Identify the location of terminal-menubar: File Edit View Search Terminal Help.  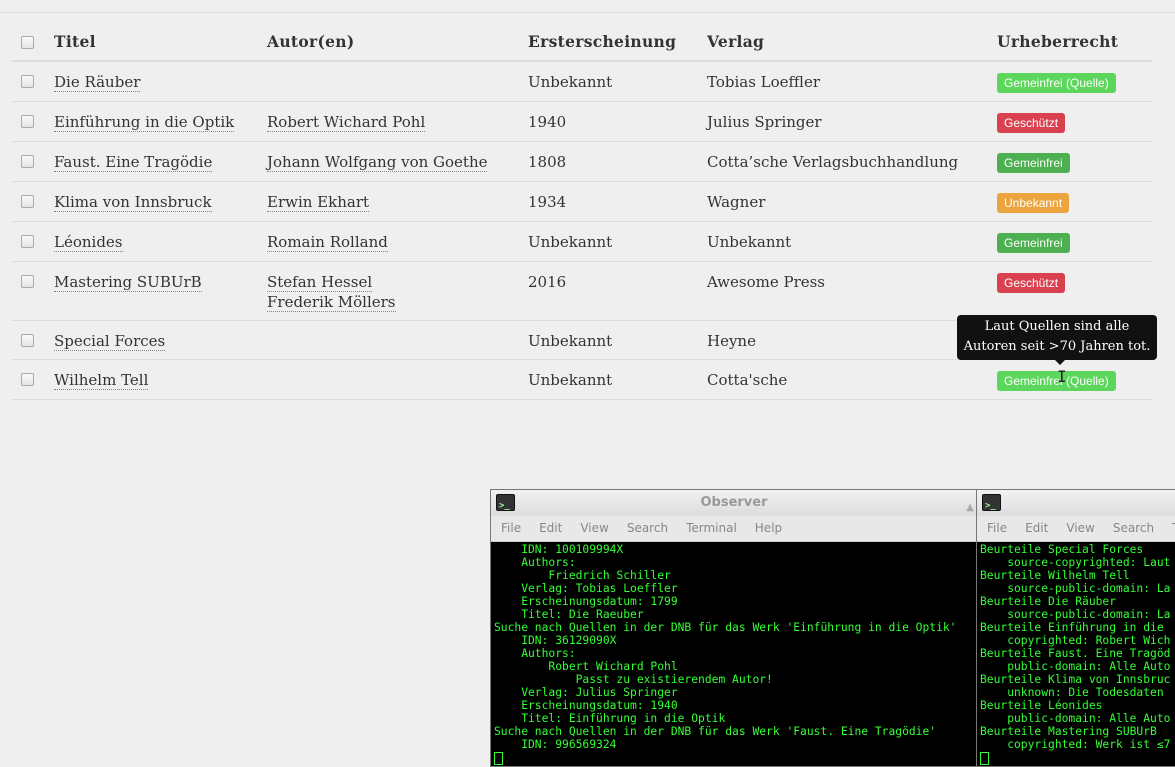
(734, 529).